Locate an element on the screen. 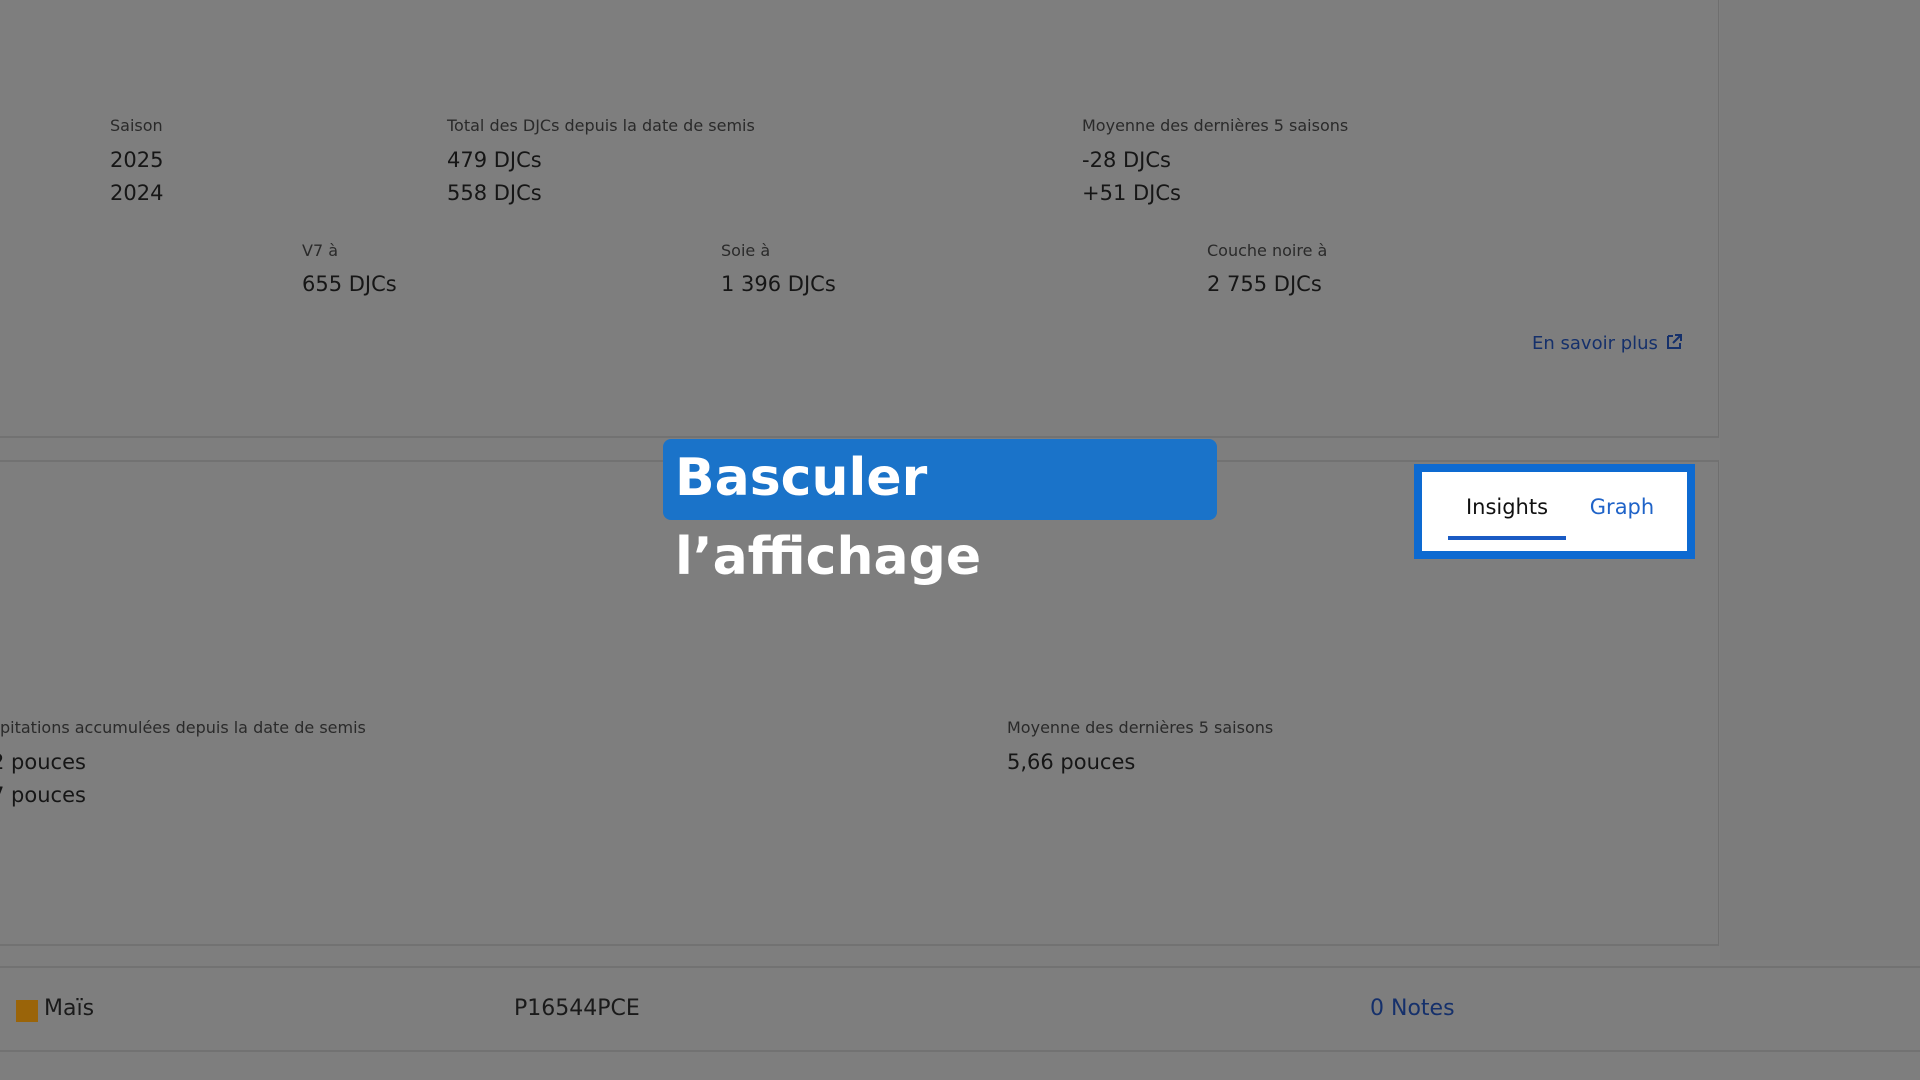 The image size is (1920, 1080). total-gdd-value: 558 DJCs is located at coordinates (494, 193).